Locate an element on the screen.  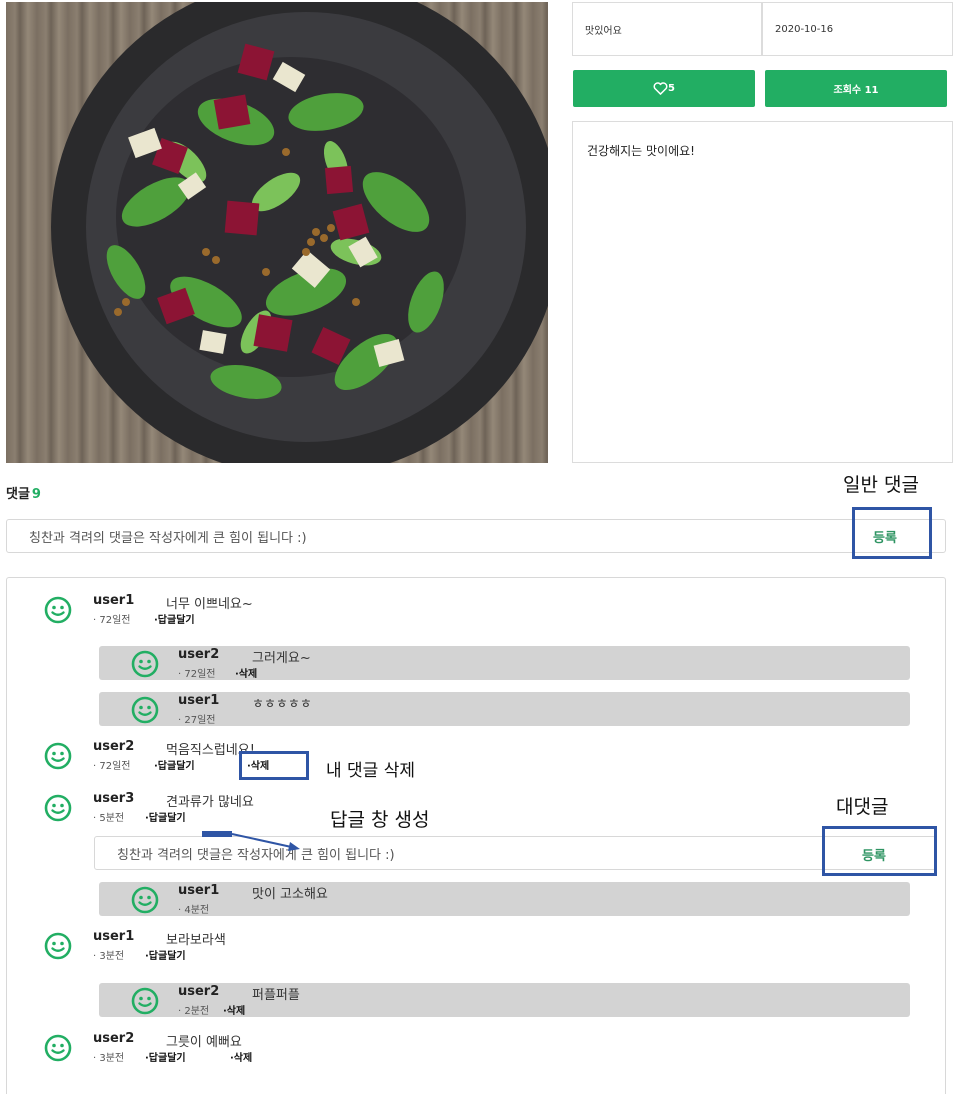
comment-text: 견과류가 많네요 is located at coordinates (210, 802).